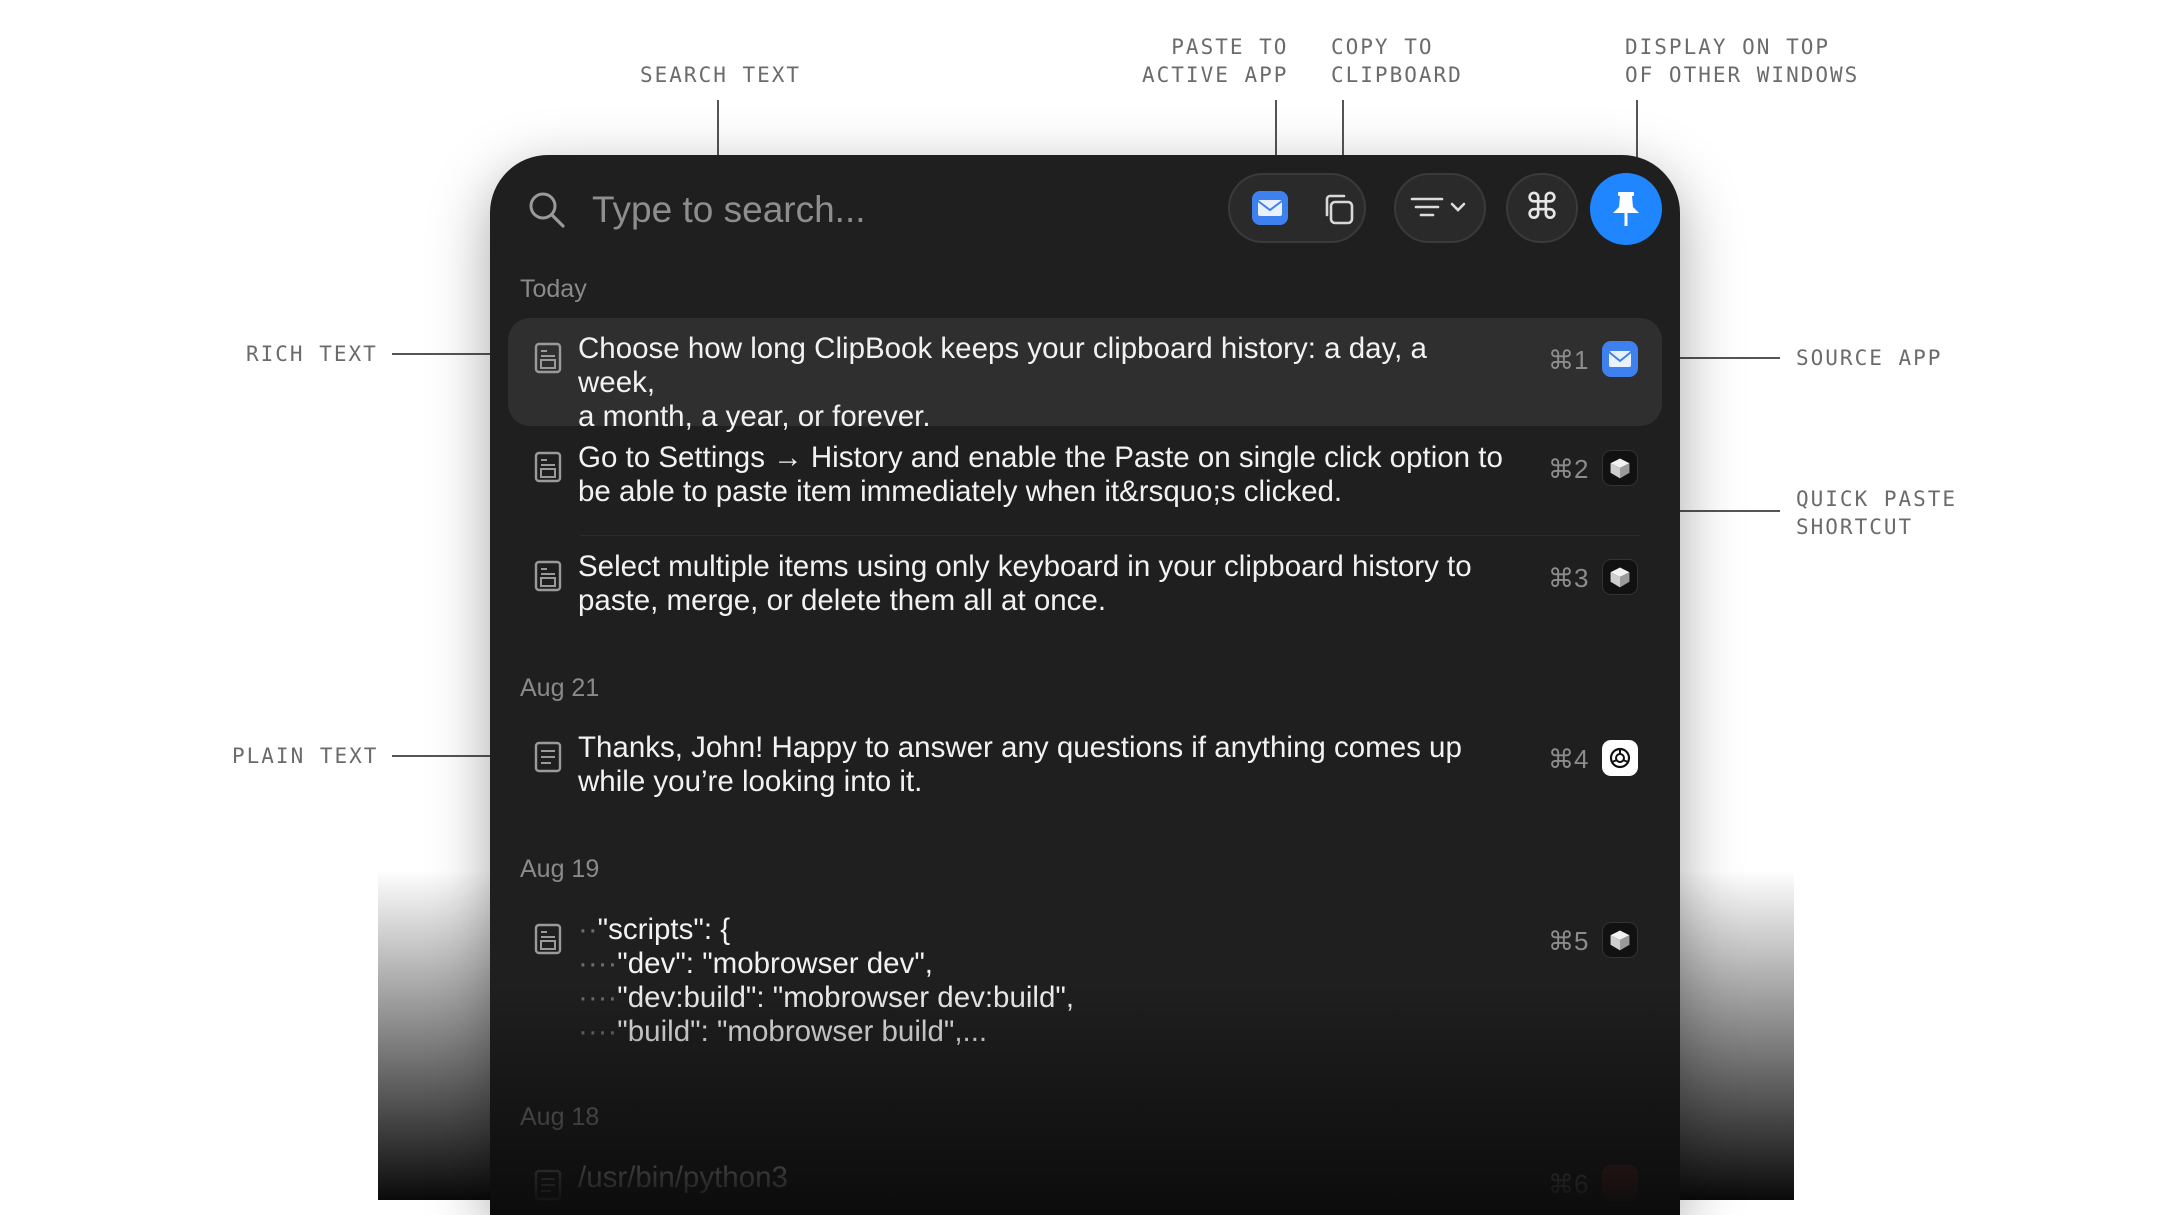 Image resolution: width=2160 pixels, height=1215 pixels. Describe the element at coordinates (750, 781) in the screenshot. I see `item-text-line: while you’re looking into it.` at that location.